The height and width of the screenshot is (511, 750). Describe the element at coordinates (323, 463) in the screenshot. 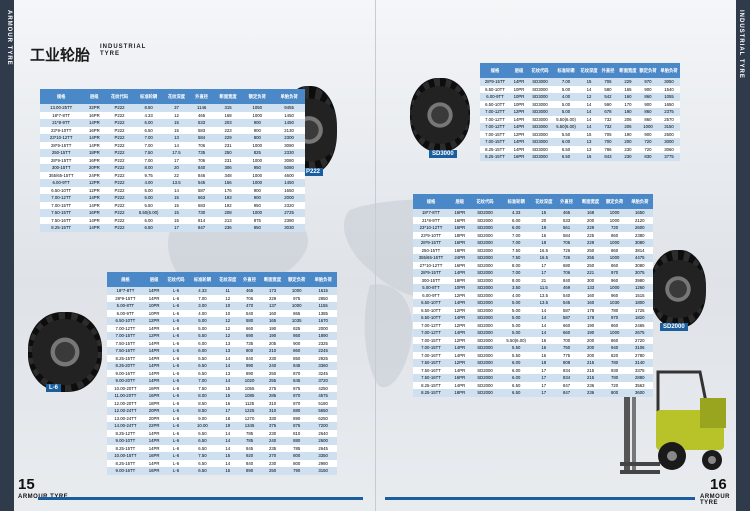

I see `table-cell: 2980` at that location.